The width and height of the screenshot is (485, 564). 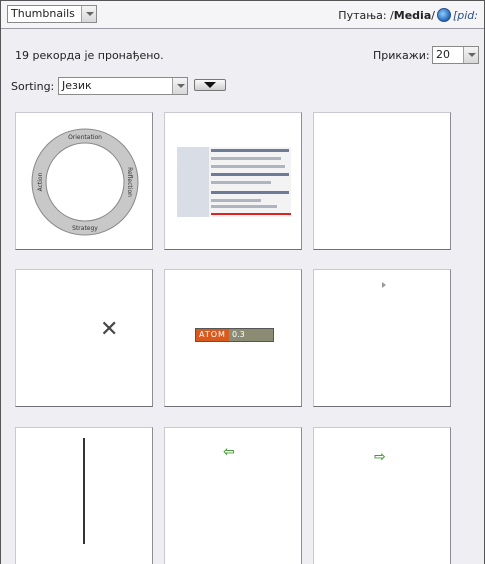 I want to click on sorting-value: Језик, so click(x=77, y=85).